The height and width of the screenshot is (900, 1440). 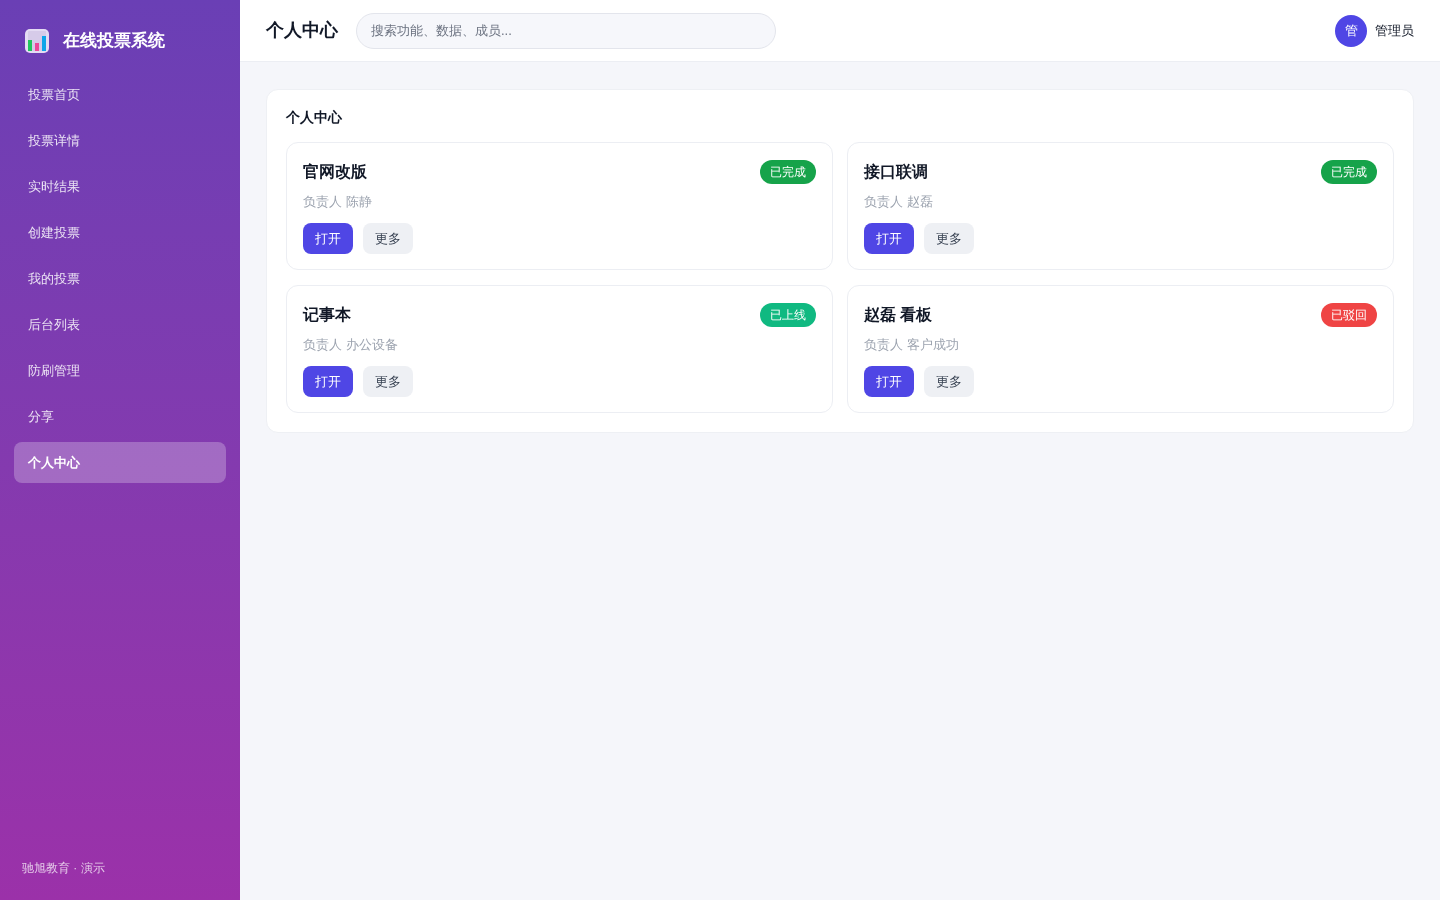 I want to click on owner-text: 负责人 陈静, so click(x=337, y=202).